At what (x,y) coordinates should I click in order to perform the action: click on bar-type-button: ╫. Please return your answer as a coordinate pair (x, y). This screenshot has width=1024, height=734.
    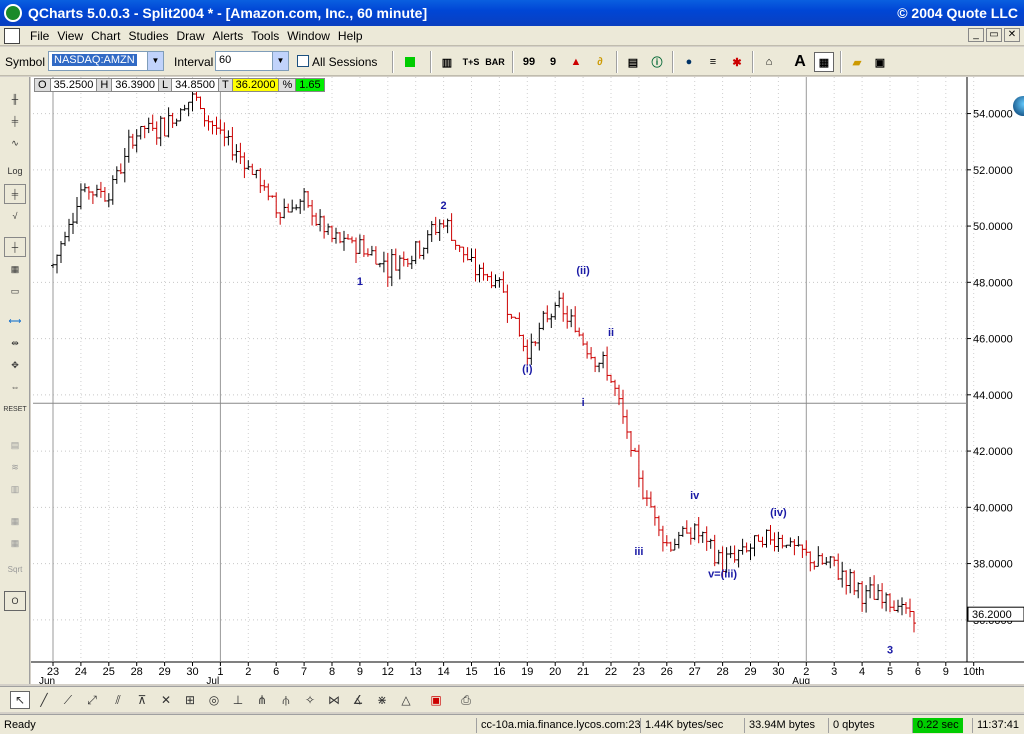
    Looking at the image, I should click on (15, 99).